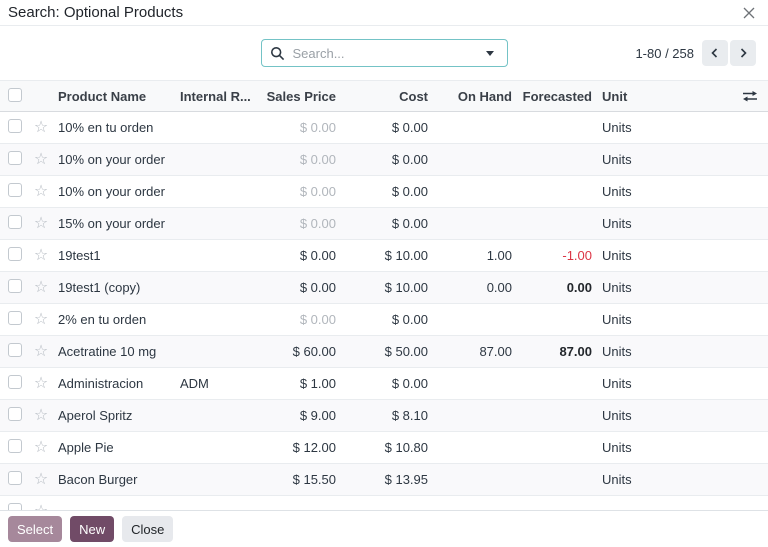  I want to click on table-row: ☆ Bacon Burger $ 15.50 $ 13.95 Units, so click(384, 480).